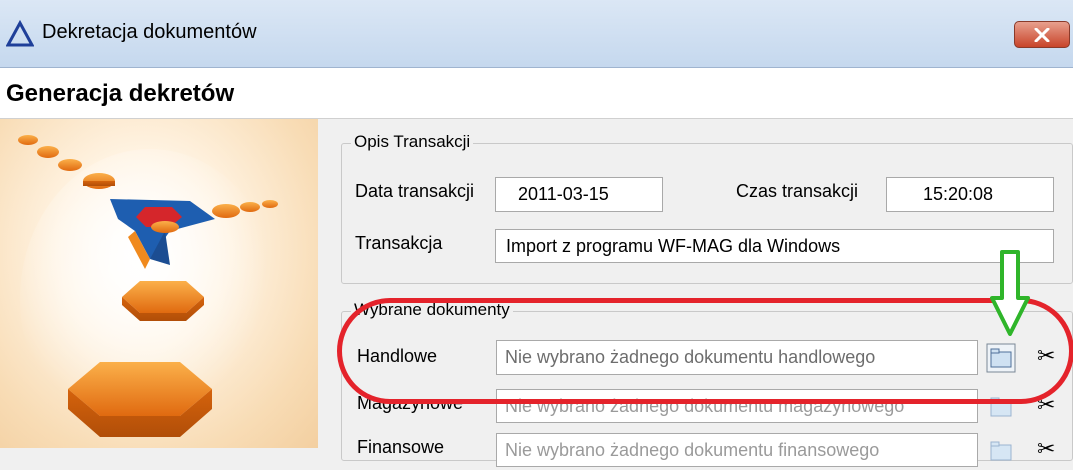  I want to click on transaction-label: Transakcja, so click(399, 243).